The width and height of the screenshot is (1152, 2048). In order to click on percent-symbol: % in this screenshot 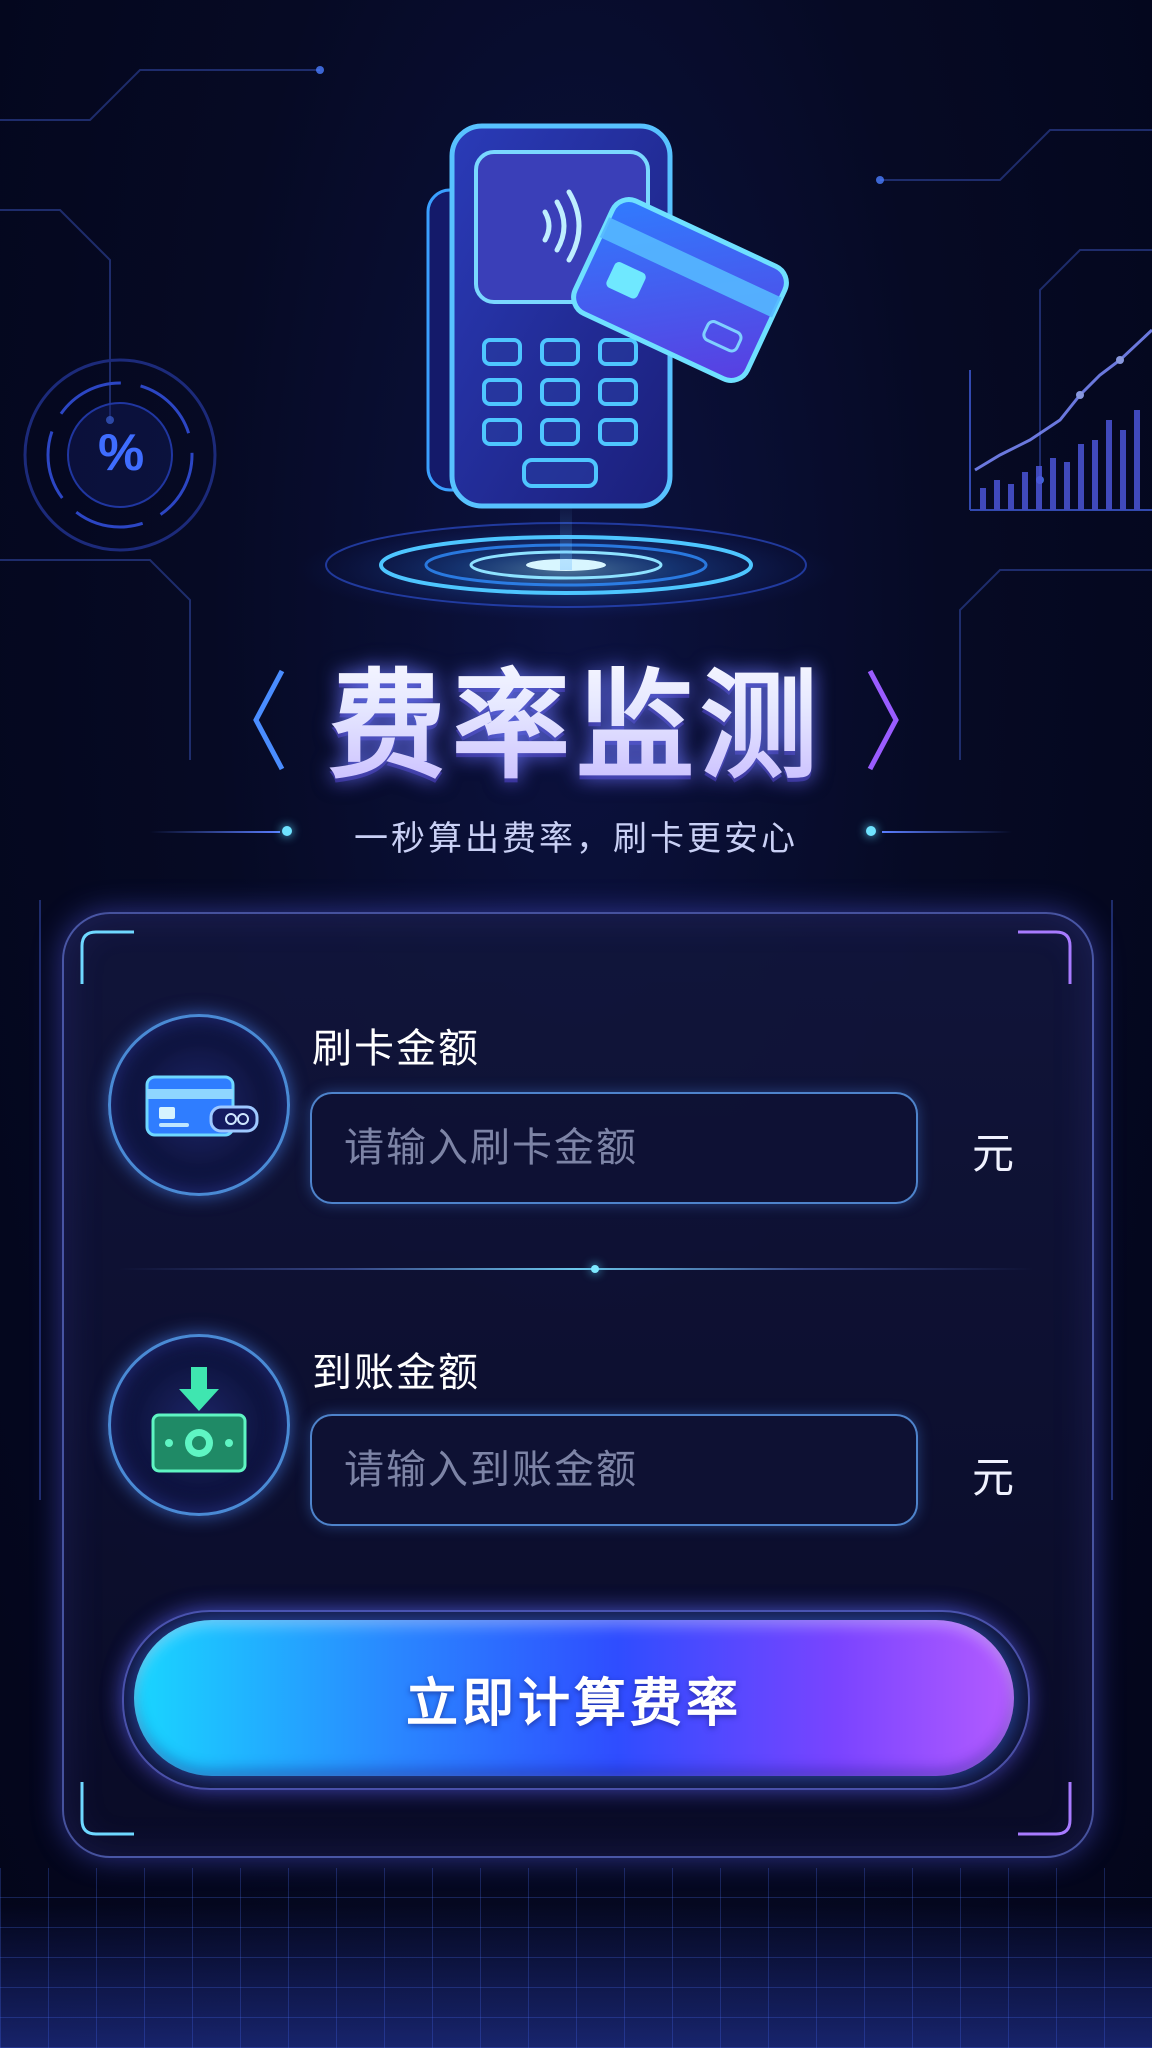, I will do `click(121, 453)`.